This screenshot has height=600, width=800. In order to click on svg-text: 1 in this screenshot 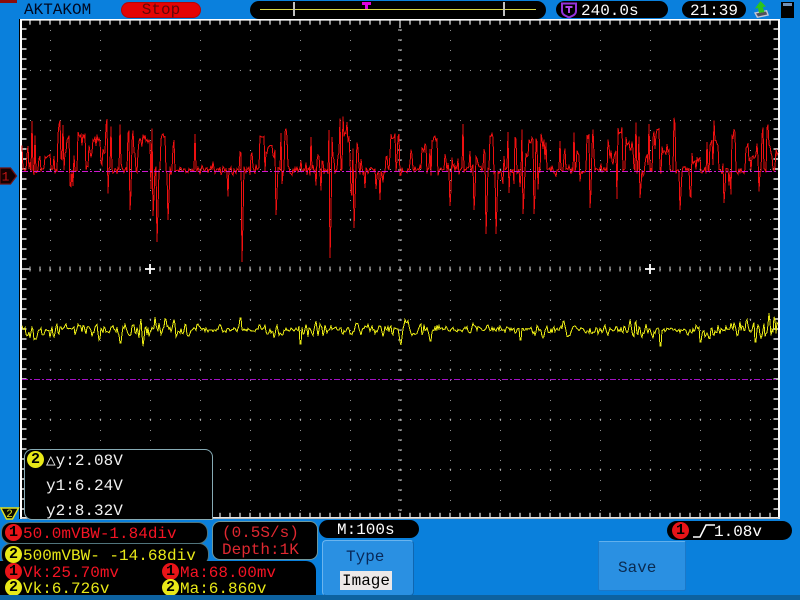, I will do `click(6, 177)`.